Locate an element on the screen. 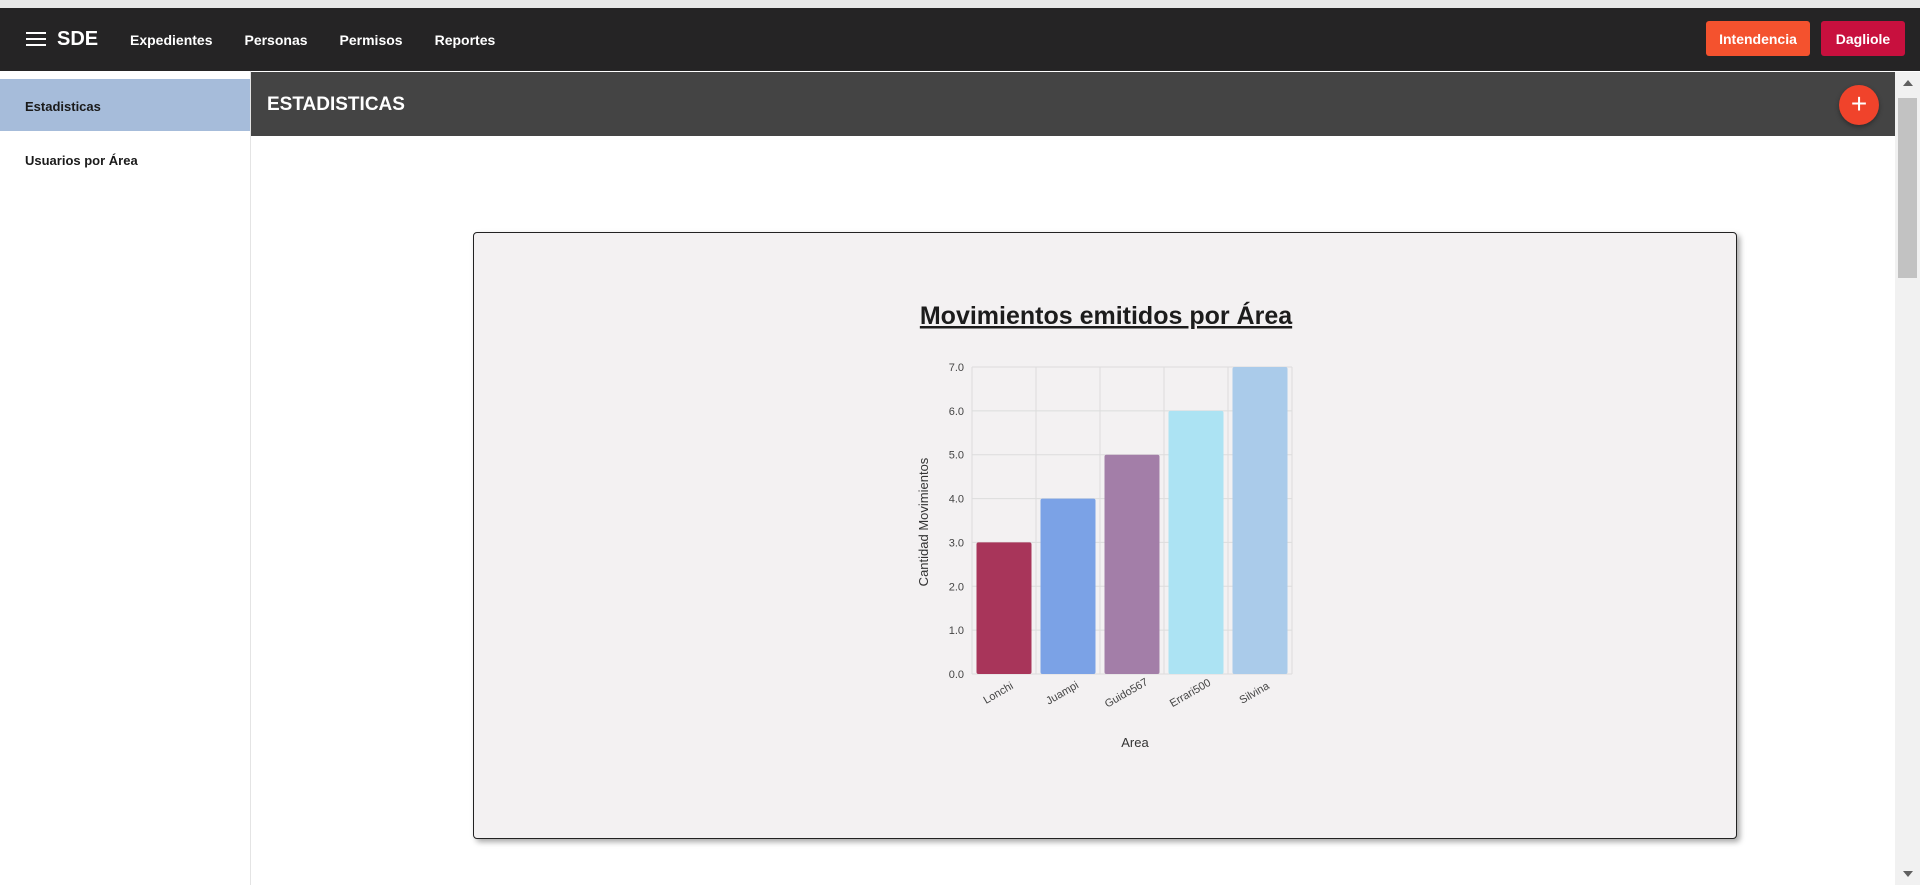 This screenshot has height=885, width=1920. area-button: Intendencia is located at coordinates (1758, 38).